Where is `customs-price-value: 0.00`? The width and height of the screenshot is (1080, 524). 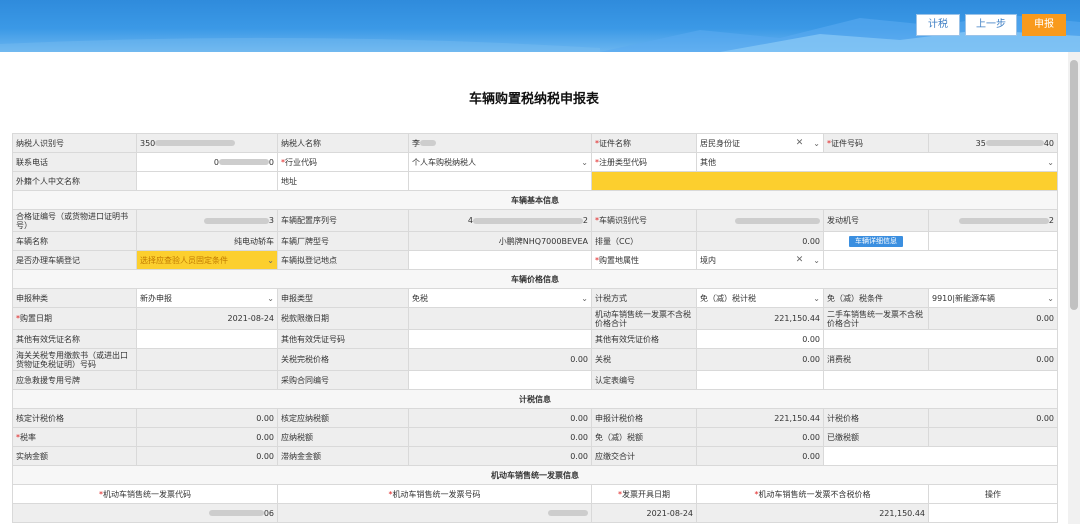 customs-price-value: 0.00 is located at coordinates (500, 359).